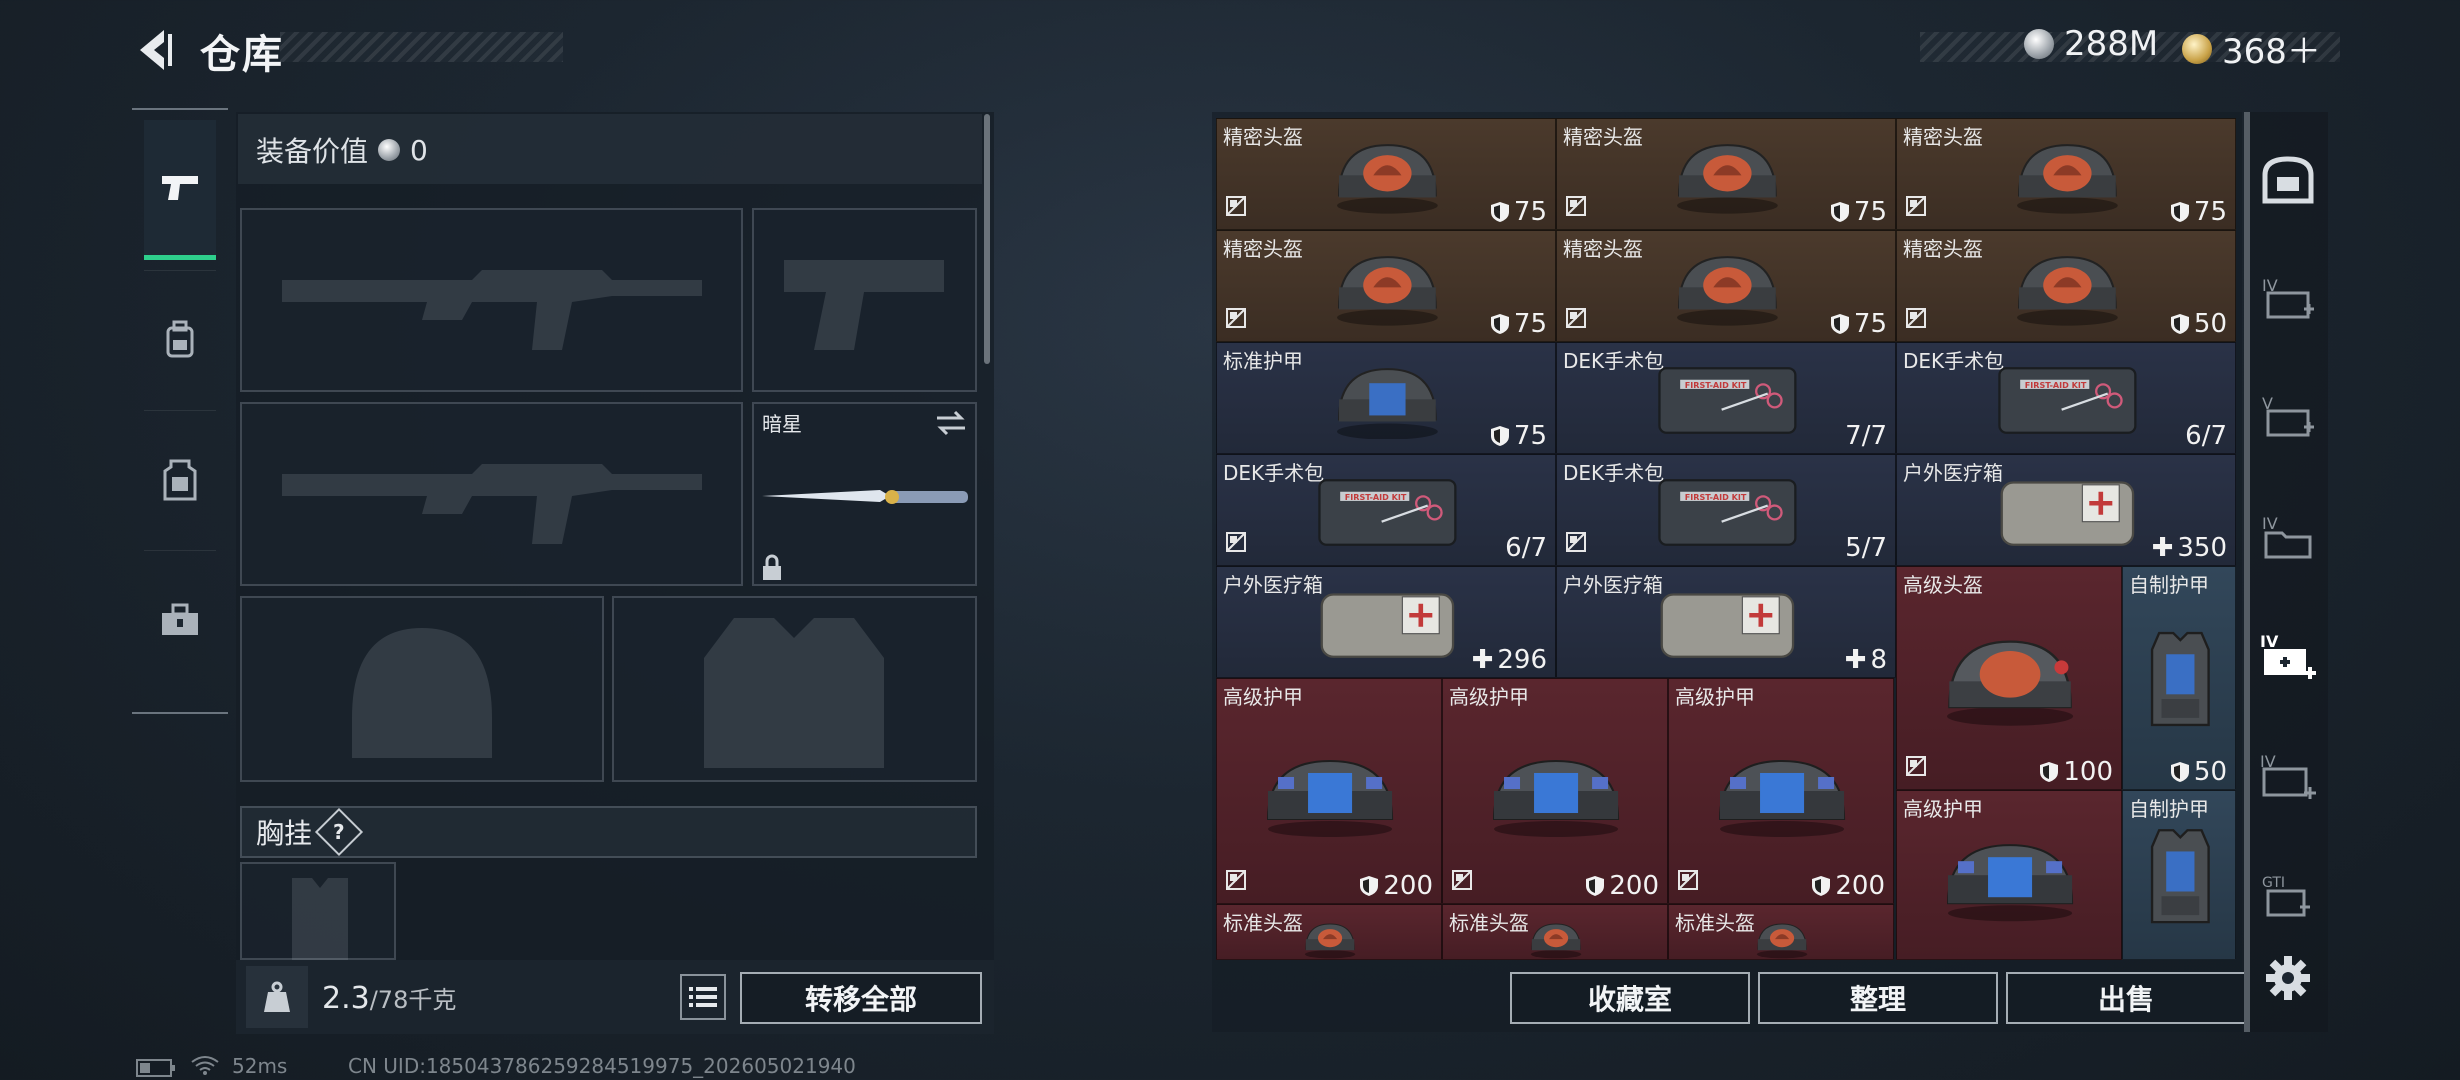 This screenshot has height=1080, width=2460. I want to click on filter-iv-medkit-2: IV, so click(2288, 776).